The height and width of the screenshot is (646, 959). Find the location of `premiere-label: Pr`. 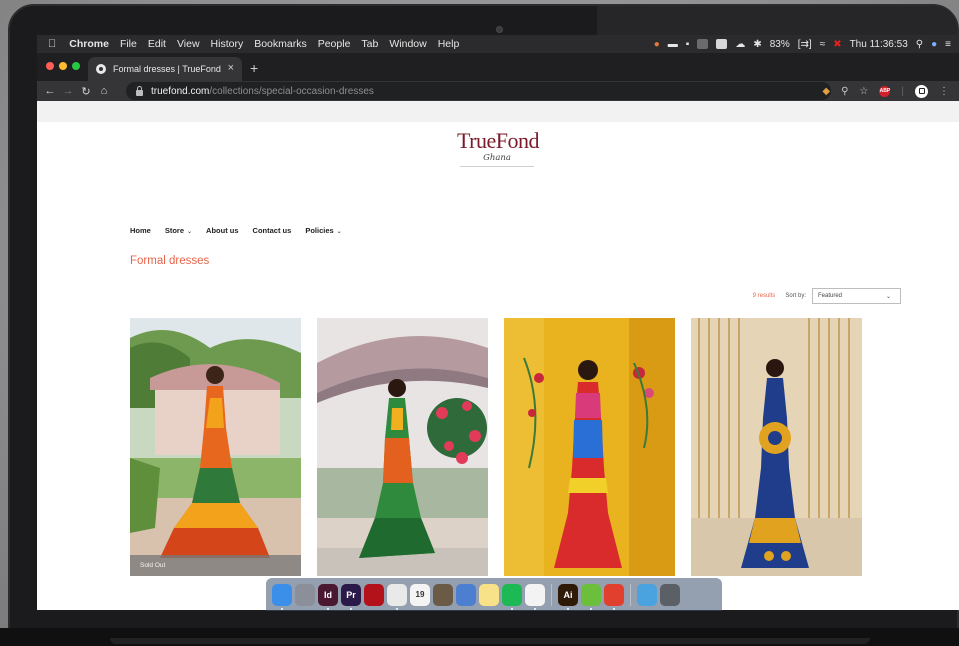

premiere-label: Pr is located at coordinates (351, 594).